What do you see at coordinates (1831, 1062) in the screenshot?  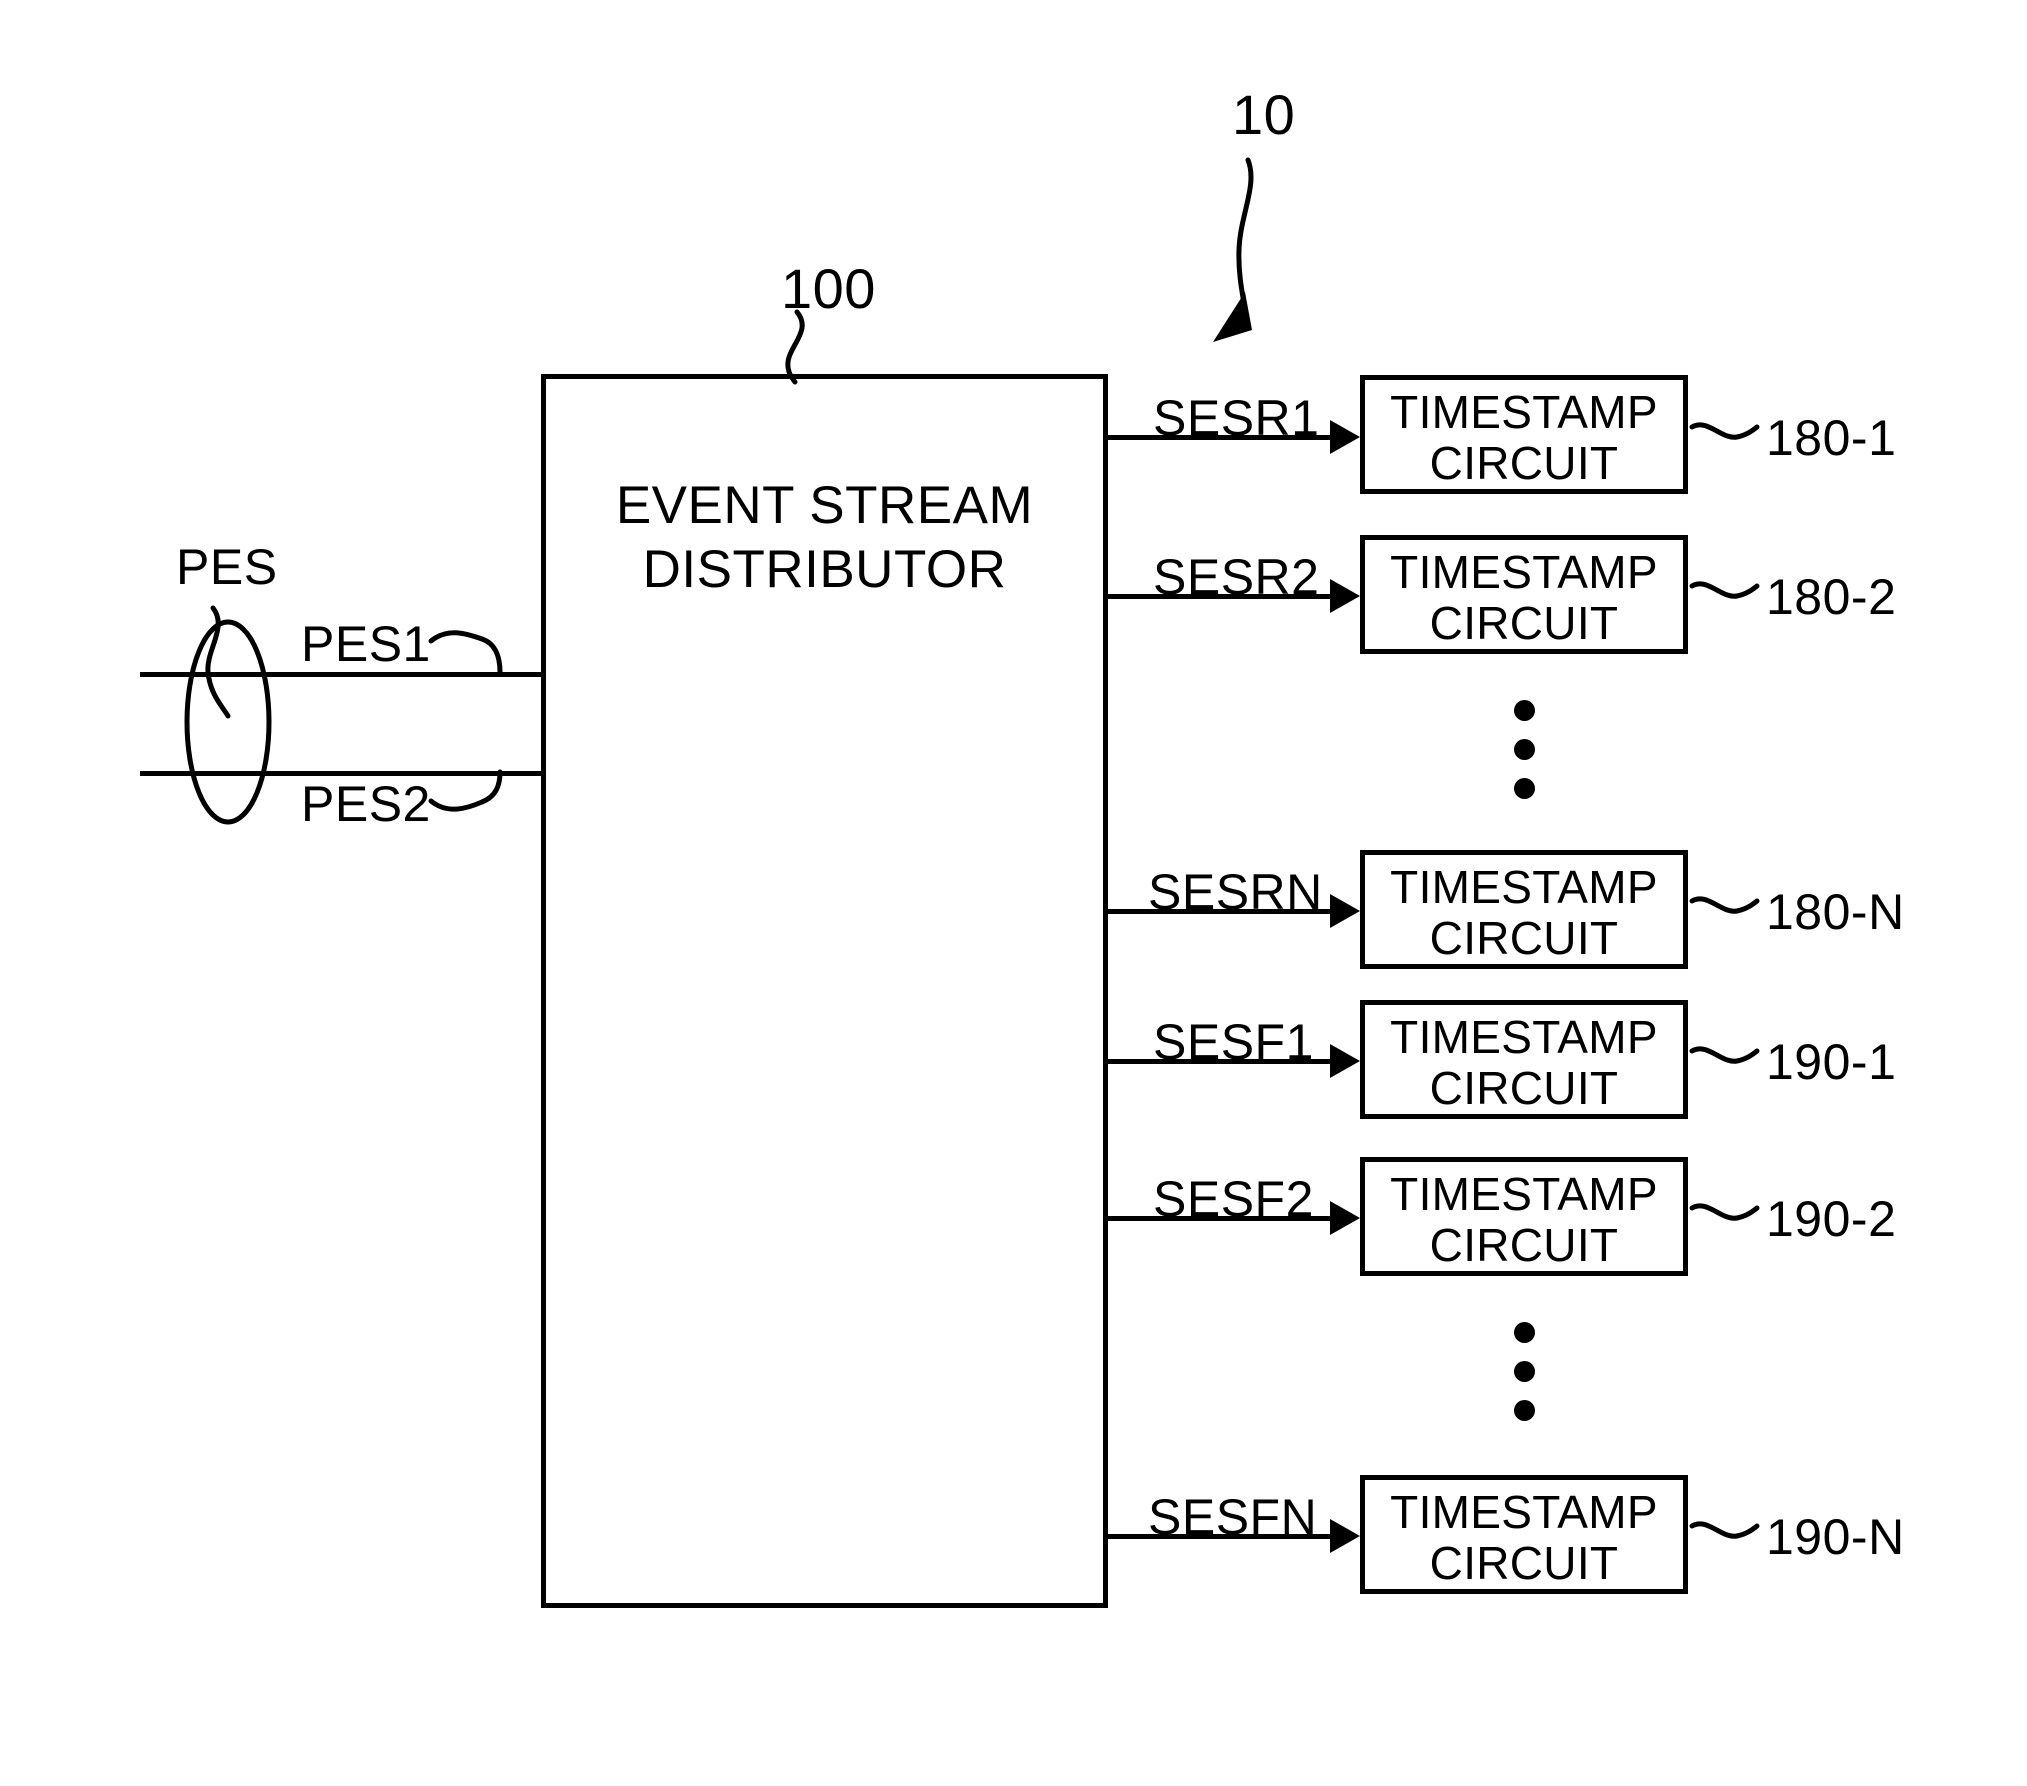 I see `block-reference-label-190-1: 190-1` at bounding box center [1831, 1062].